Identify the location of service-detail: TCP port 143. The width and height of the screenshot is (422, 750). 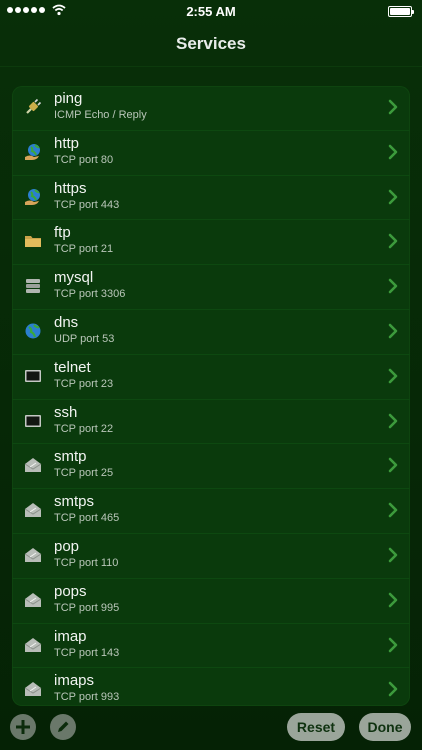
(87, 652).